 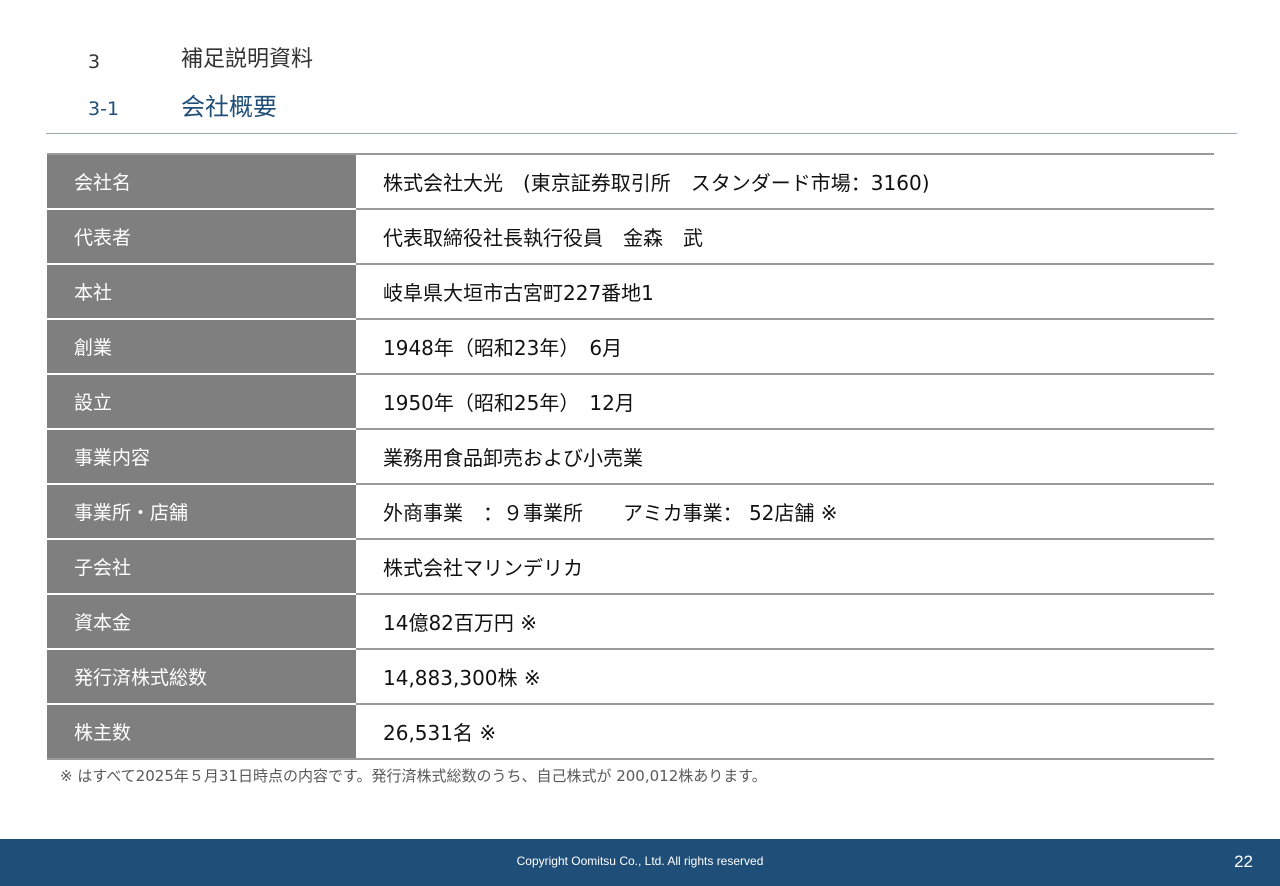 I want to click on table-row: 会社名 株式会社大光 (東京証券取引所 スタンダード市場：3160), so click(x=630, y=181).